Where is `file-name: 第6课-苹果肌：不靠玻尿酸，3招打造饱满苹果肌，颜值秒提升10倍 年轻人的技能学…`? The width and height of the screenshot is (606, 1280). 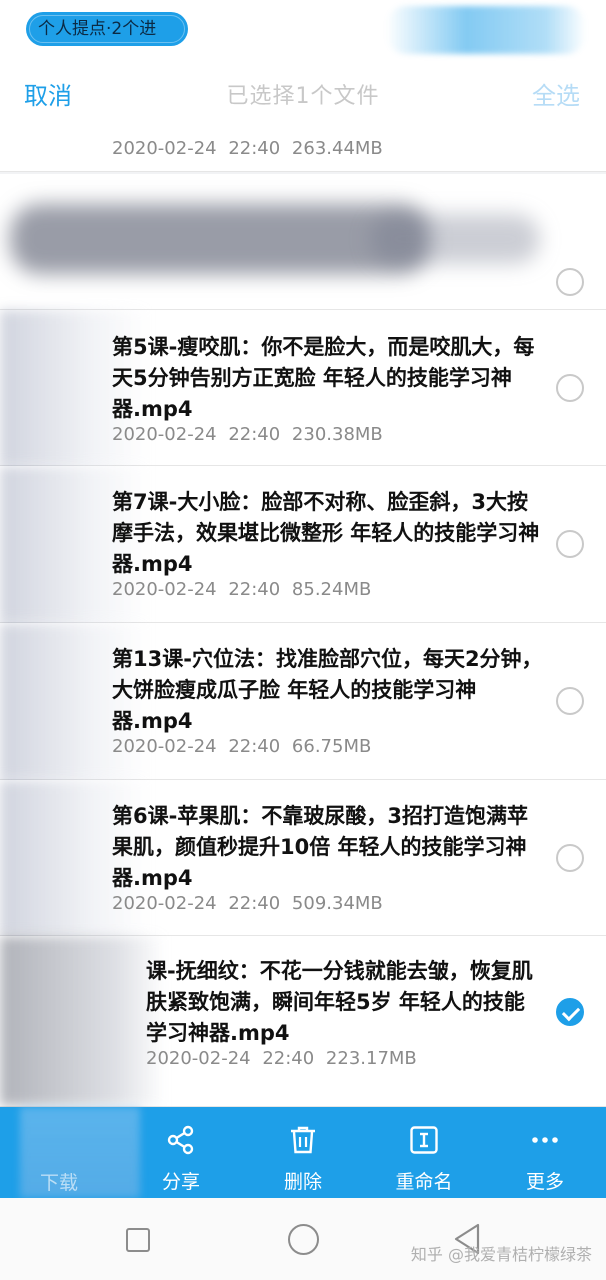 file-name: 第6课-苹果肌：不靠玻尿酸，3招打造饱满苹果肌，颜值秒提升10倍 年轻人的技能学… is located at coordinates (320, 847).